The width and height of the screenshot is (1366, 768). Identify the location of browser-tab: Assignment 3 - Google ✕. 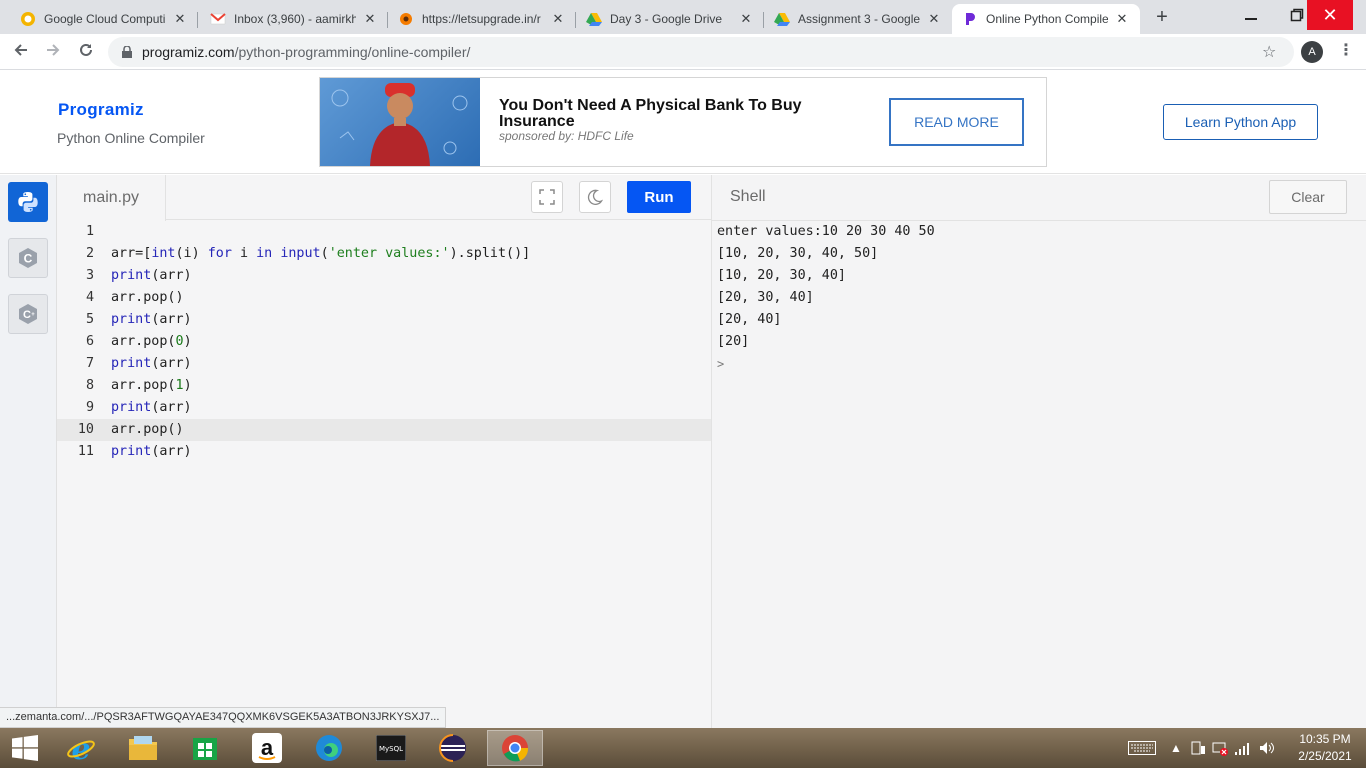
(858, 19).